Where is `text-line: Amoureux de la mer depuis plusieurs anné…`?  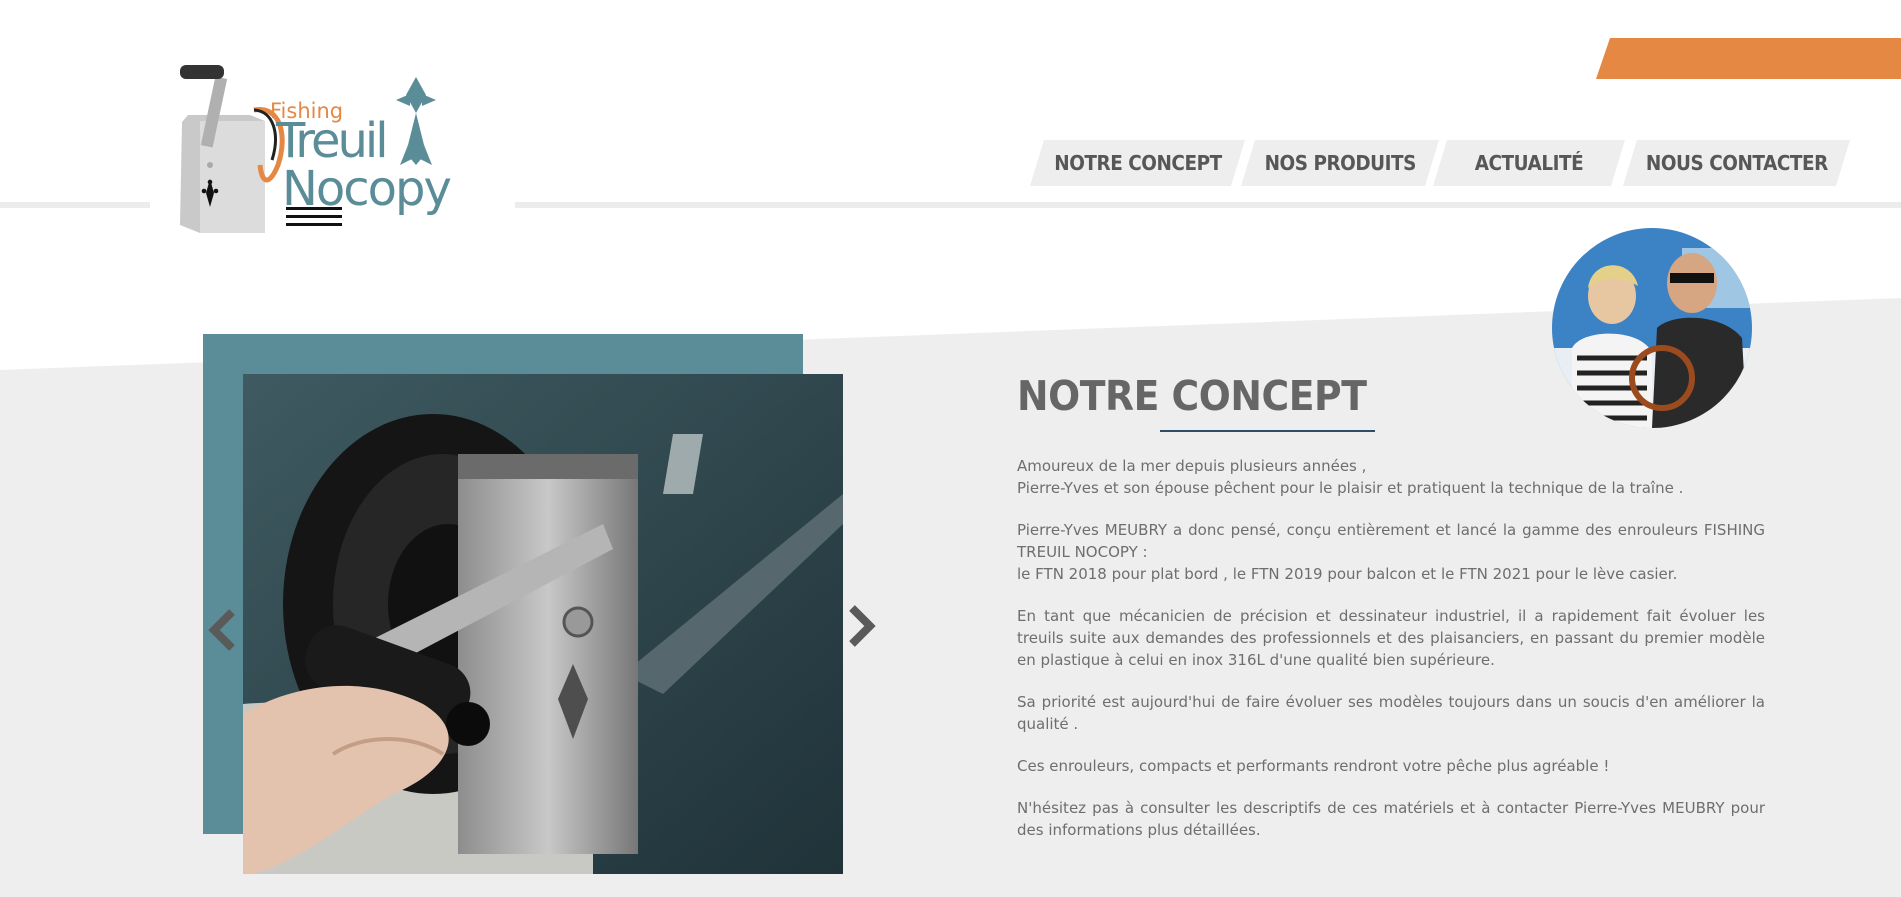
text-line: Amoureux de la mer depuis plusieurs anné… is located at coordinates (1192, 466).